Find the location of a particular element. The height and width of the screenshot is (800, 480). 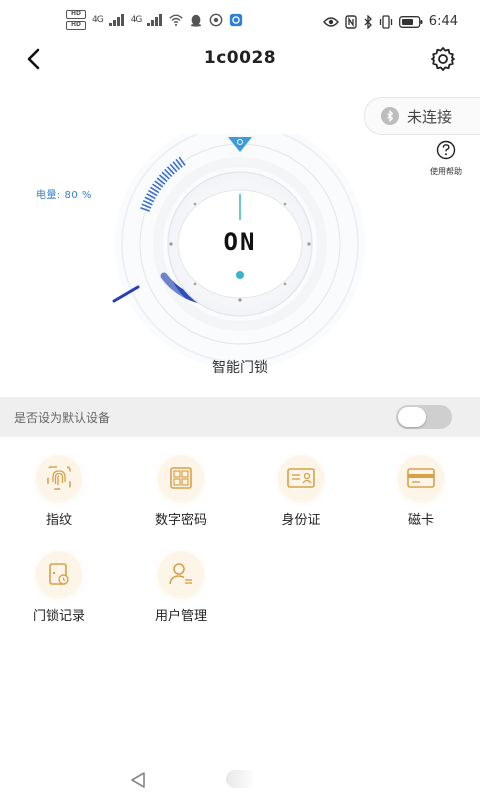

feature-label: 门锁记录 is located at coordinates (58, 616).